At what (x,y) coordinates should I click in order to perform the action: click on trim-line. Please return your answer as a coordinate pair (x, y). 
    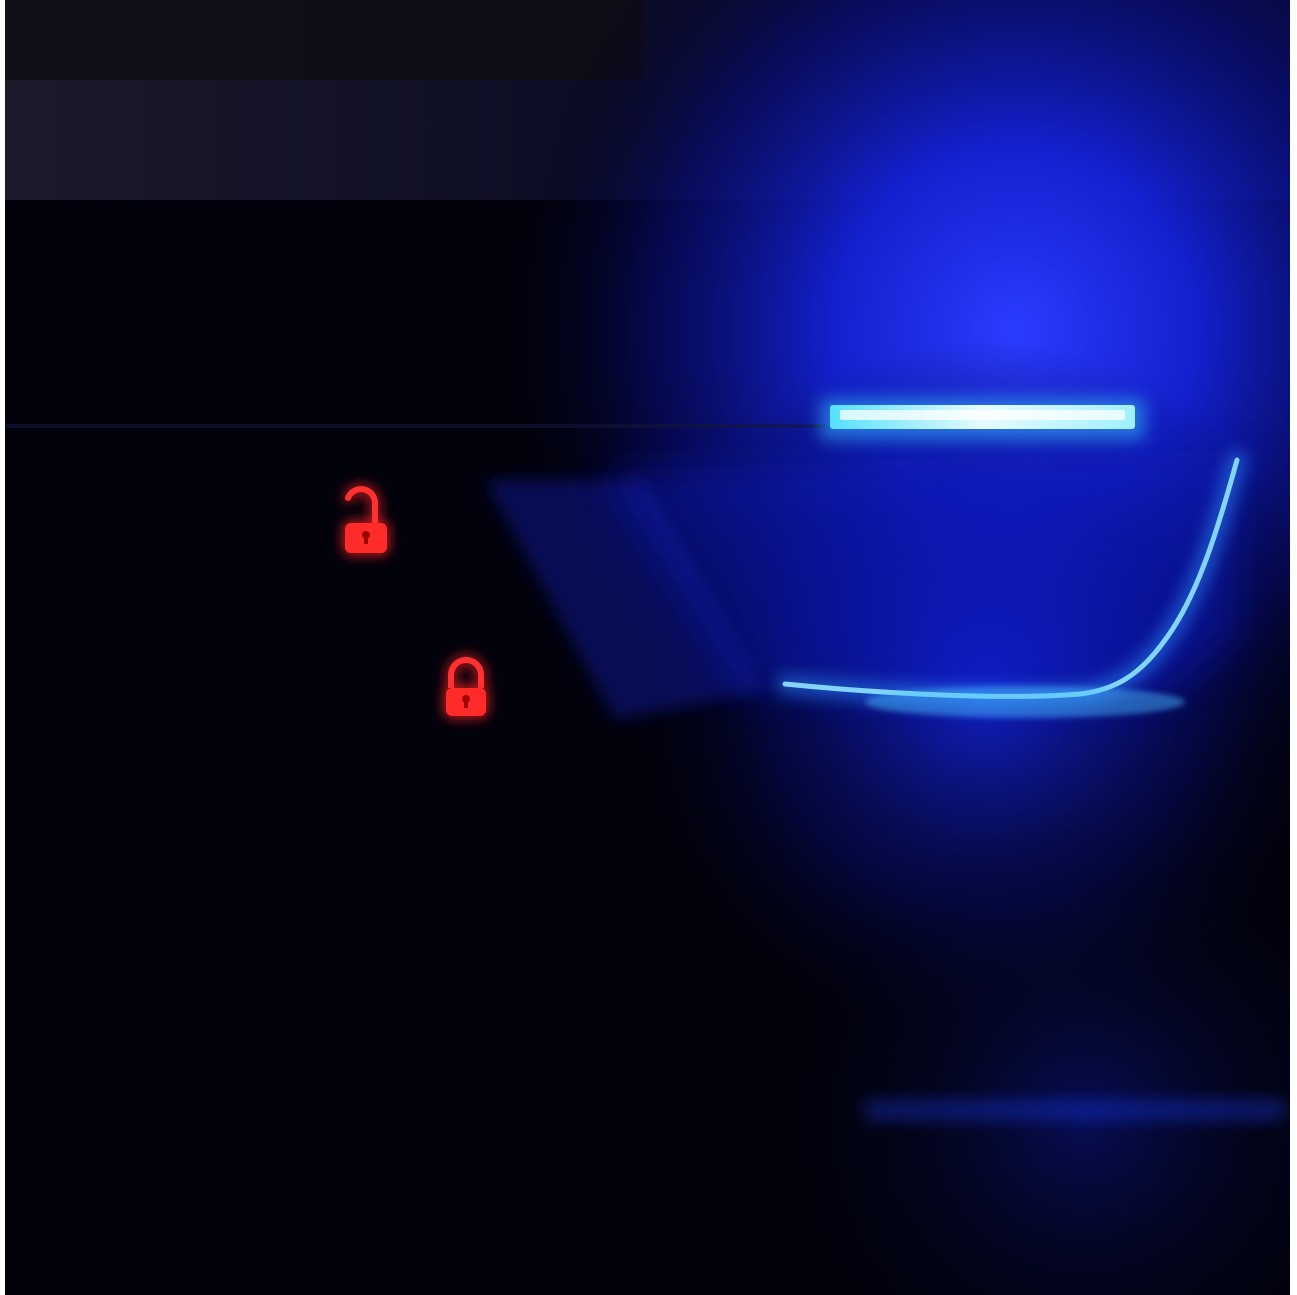
    Looking at the image, I should click on (415, 426).